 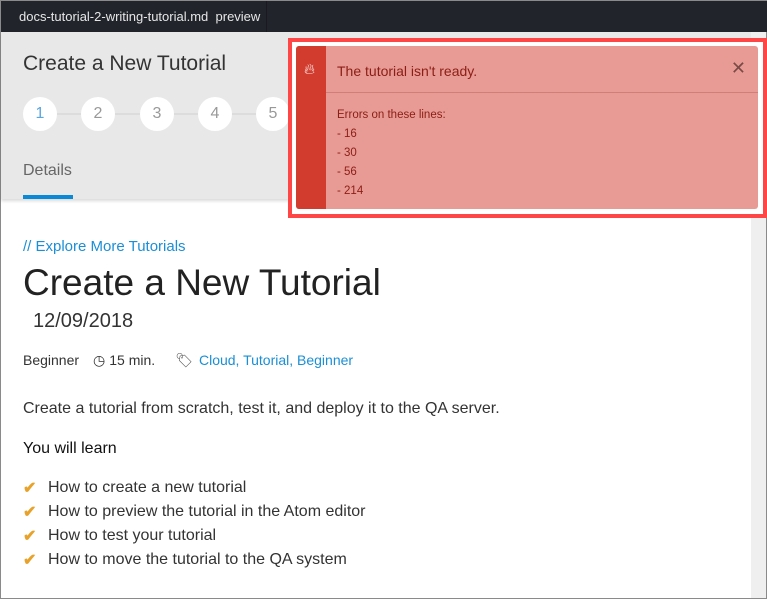 I want to click on step-1: 1, so click(x=40, y=114).